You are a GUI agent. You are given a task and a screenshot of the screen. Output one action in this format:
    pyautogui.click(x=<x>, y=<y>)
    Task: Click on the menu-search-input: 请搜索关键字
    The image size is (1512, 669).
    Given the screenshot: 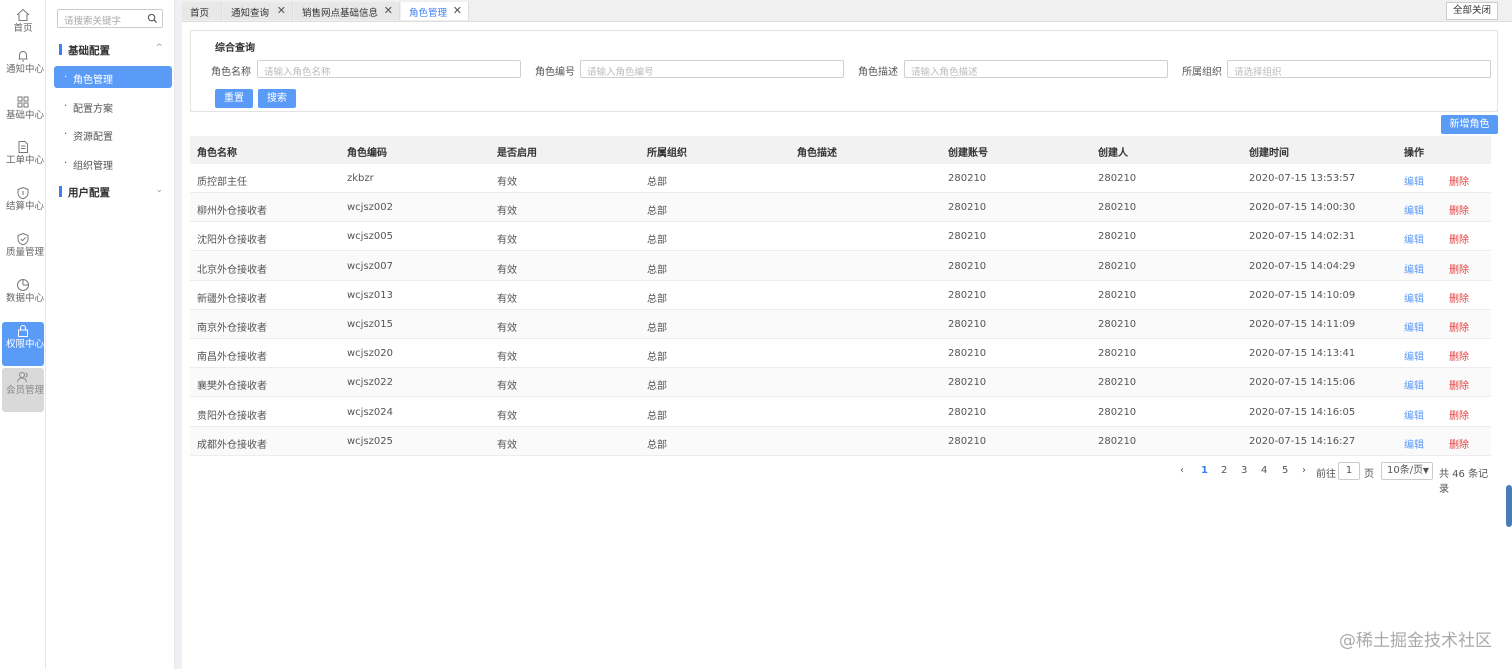 What is the action you would take?
    pyautogui.click(x=110, y=18)
    